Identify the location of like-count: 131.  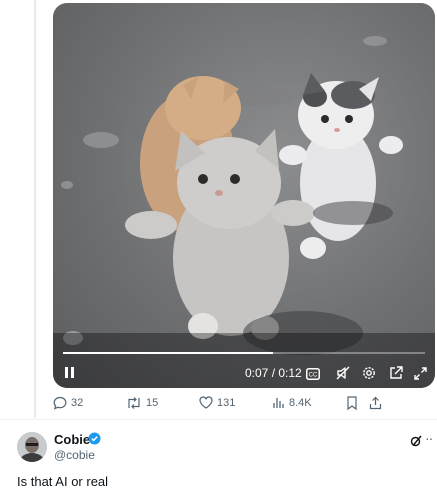
(226, 402).